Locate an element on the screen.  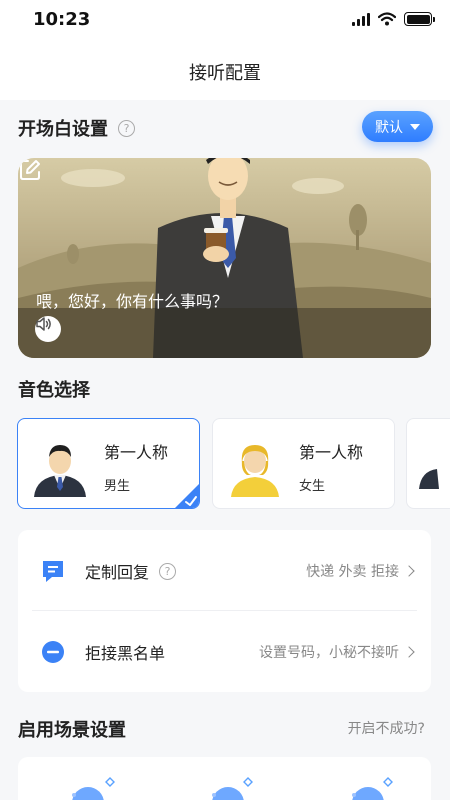
battery-icon is located at coordinates (419, 19).